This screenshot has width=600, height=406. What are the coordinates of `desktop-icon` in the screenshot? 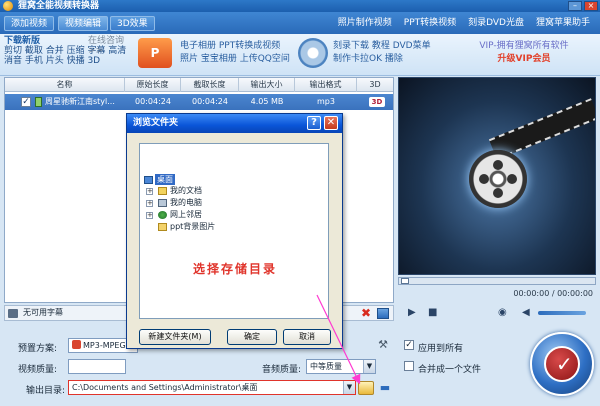 It's located at (148, 180).